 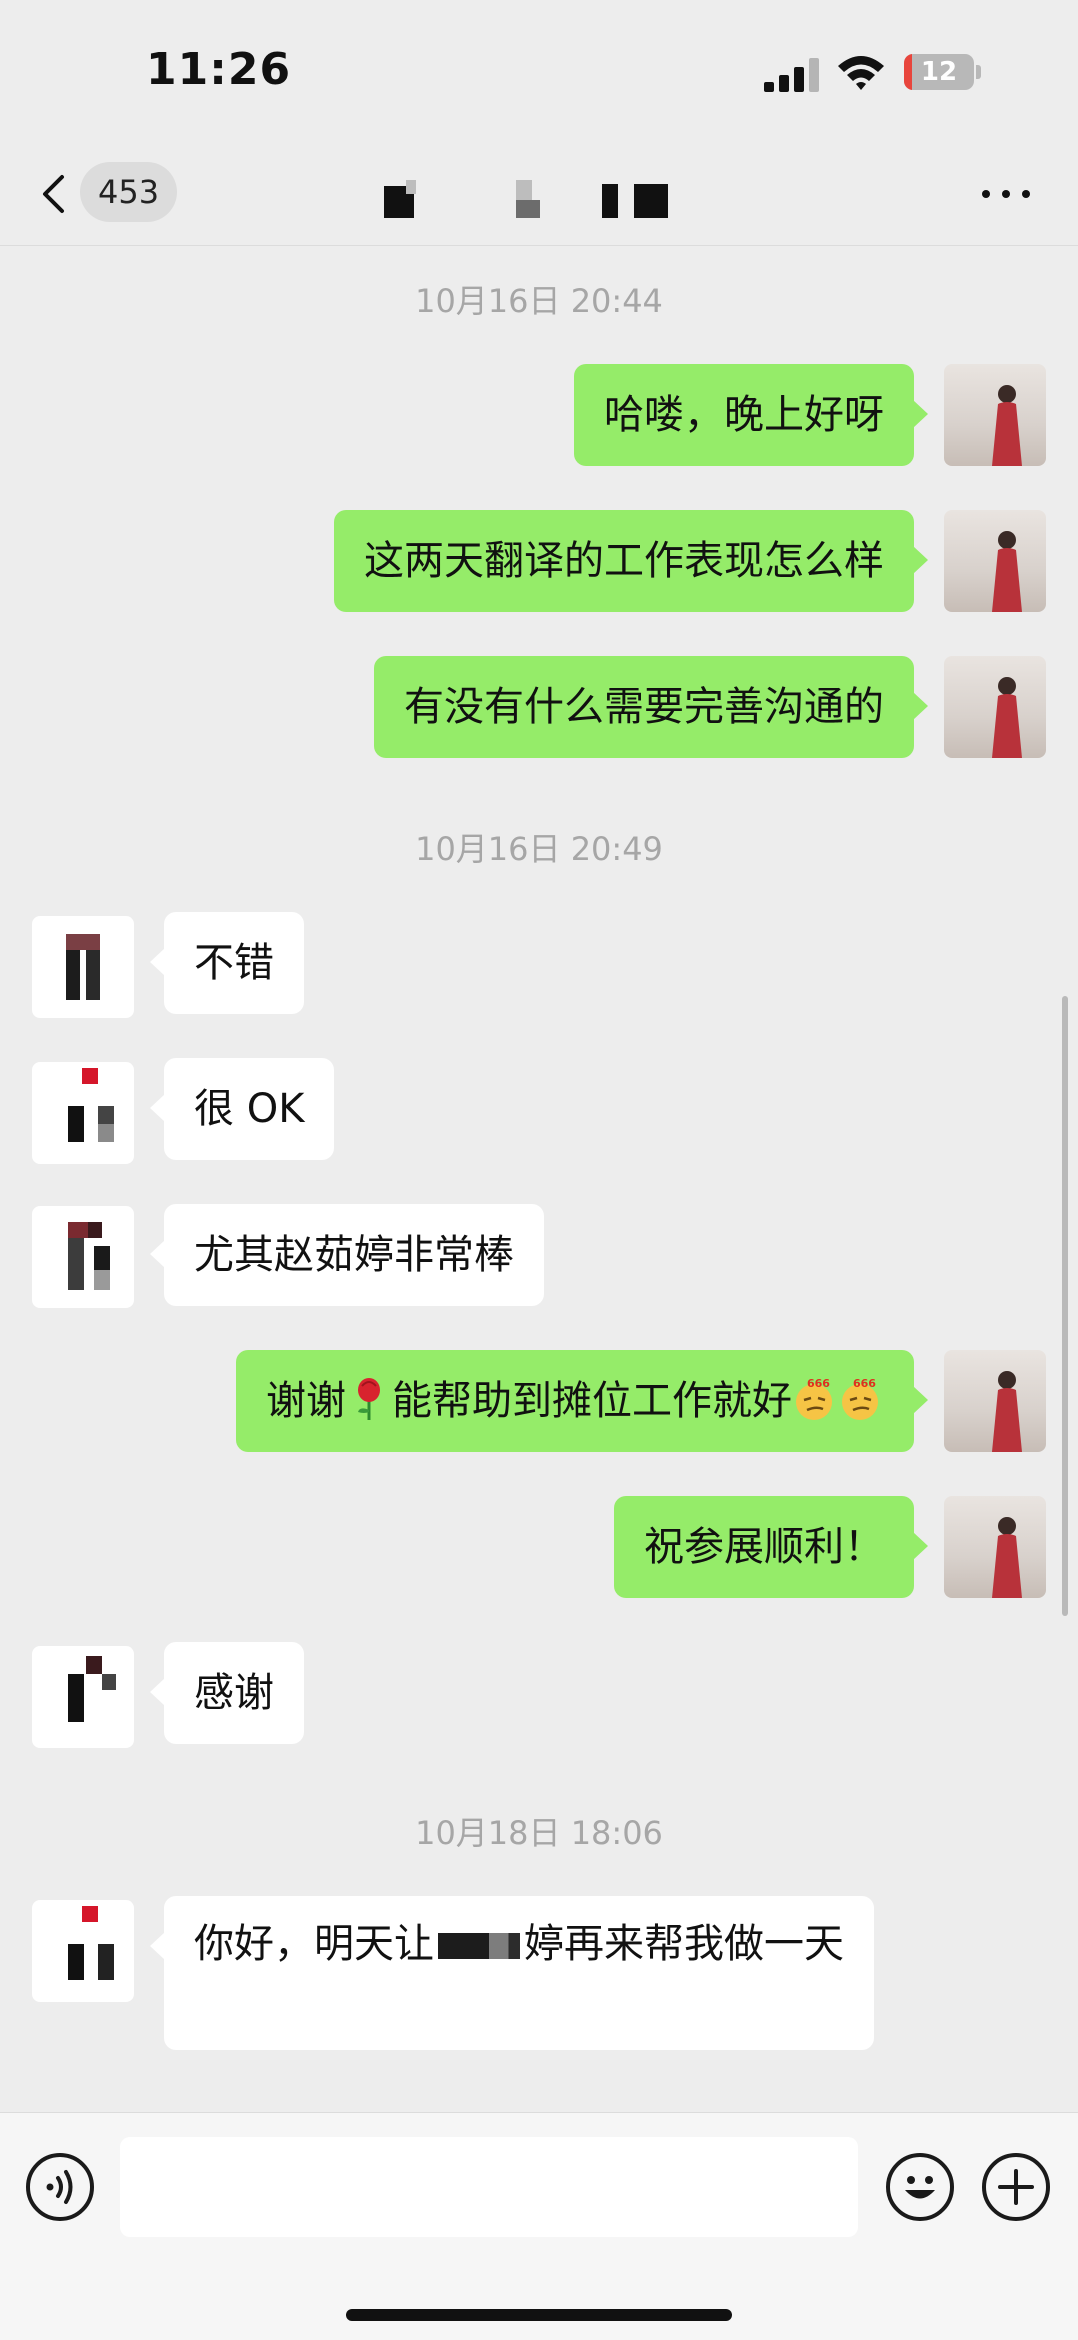 What do you see at coordinates (592, 1401) in the screenshot?
I see `message-text: 能帮助到摊位工作就好` at bounding box center [592, 1401].